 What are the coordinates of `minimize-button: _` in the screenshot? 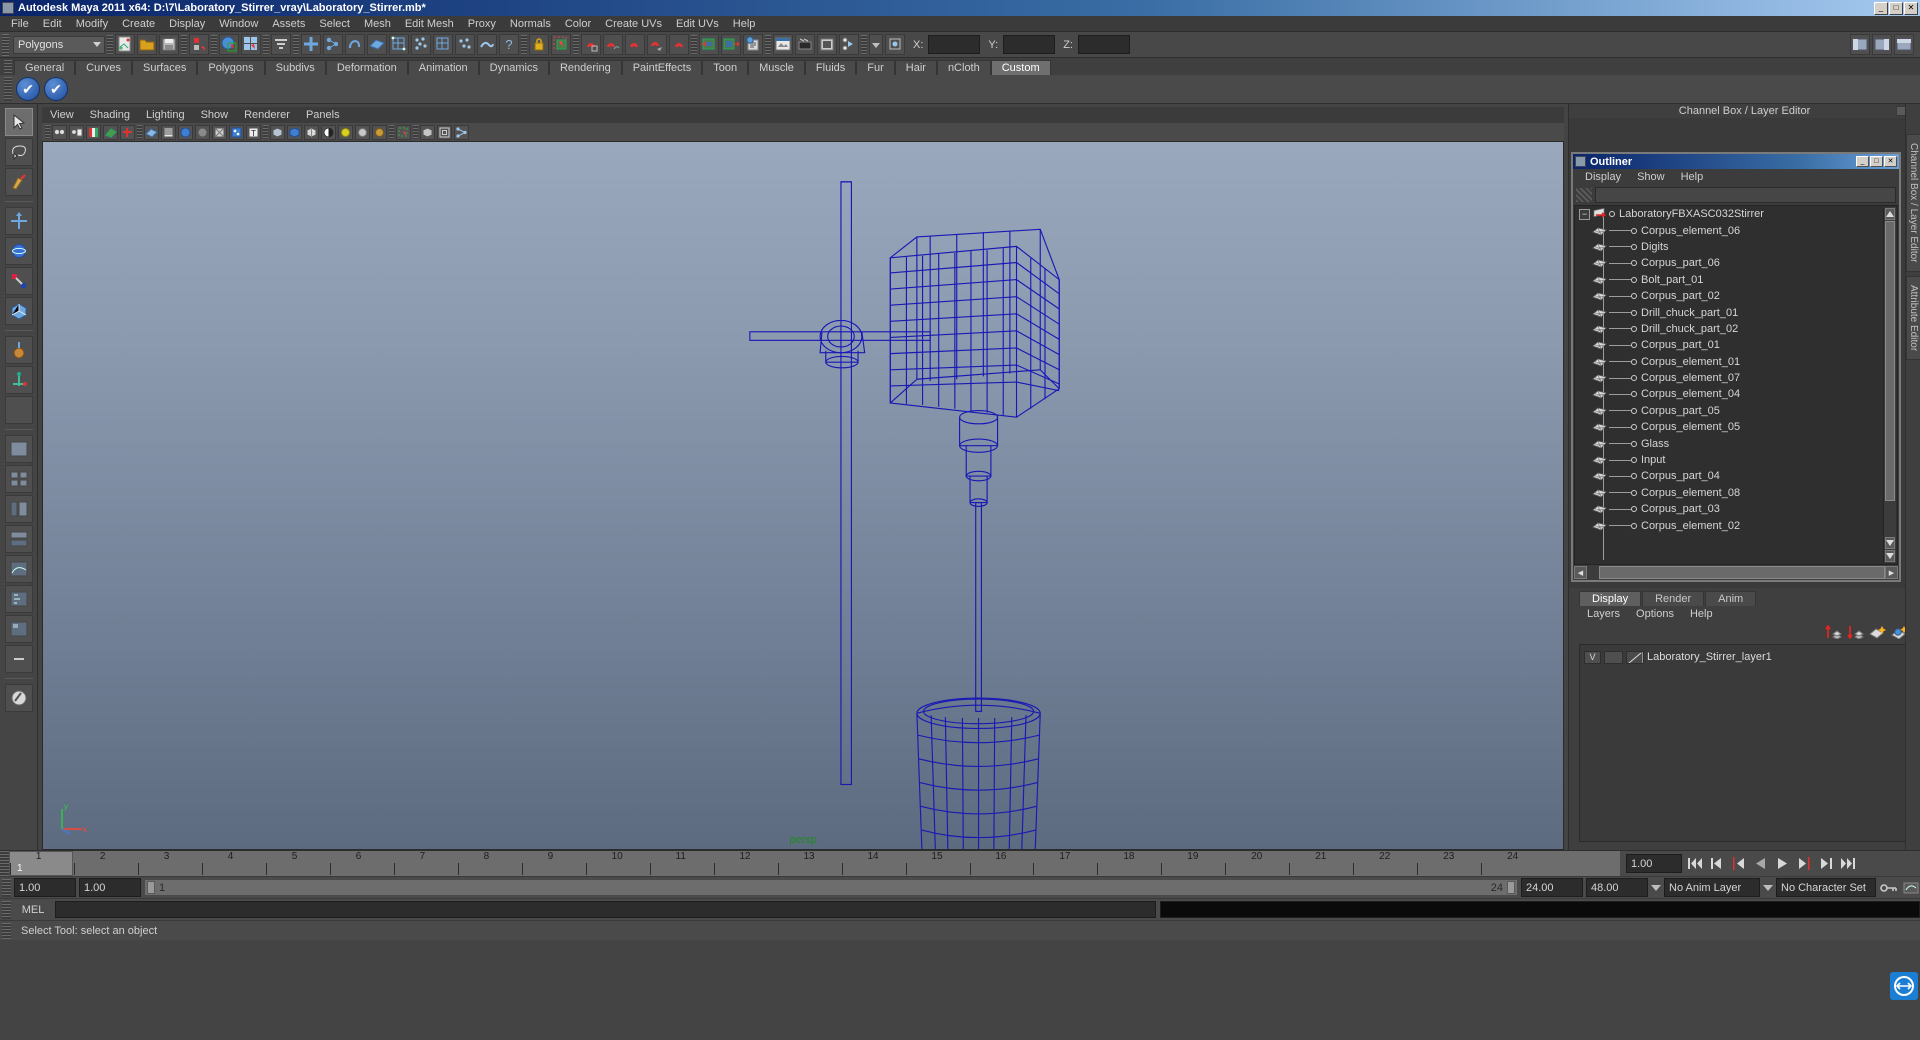 It's located at (1881, 8).